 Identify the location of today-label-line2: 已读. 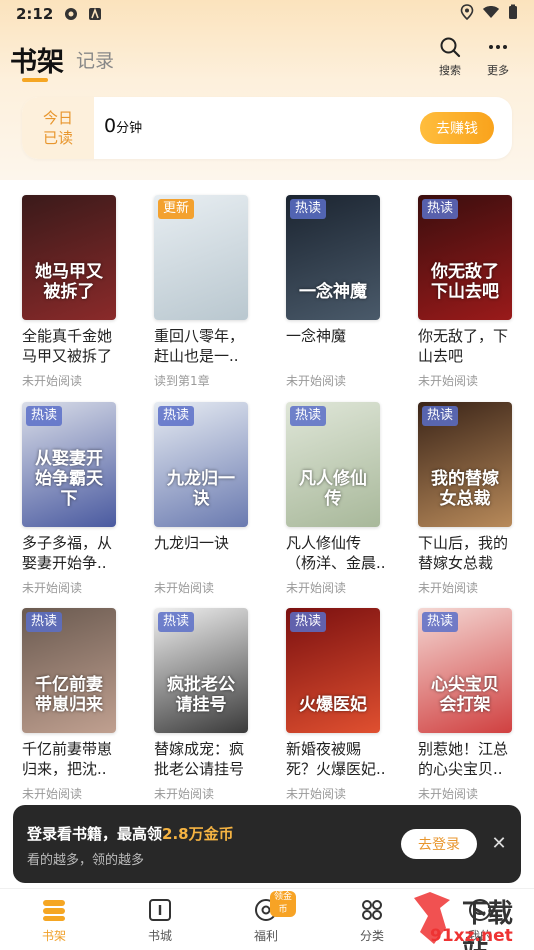
(57, 138).